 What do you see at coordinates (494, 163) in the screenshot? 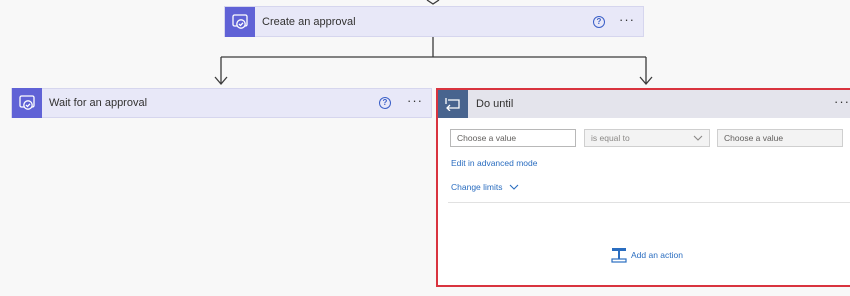
I see `edit-advanced-mode-link: Edit in advanced mode` at bounding box center [494, 163].